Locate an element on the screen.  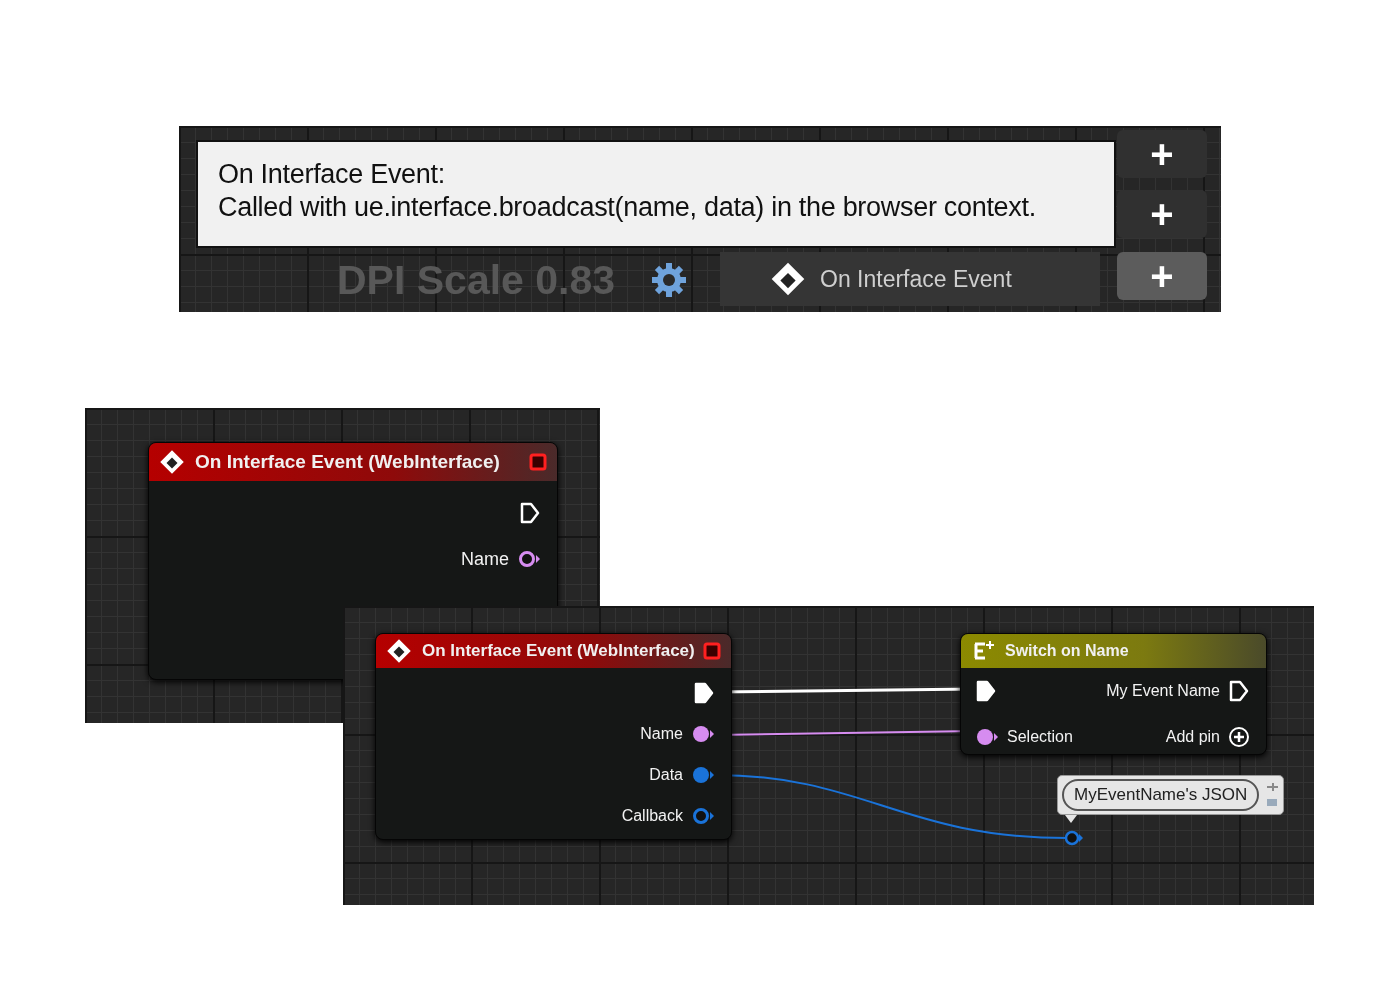
comment-label: MyEventName's JSON is located at coordinates (1161, 795).